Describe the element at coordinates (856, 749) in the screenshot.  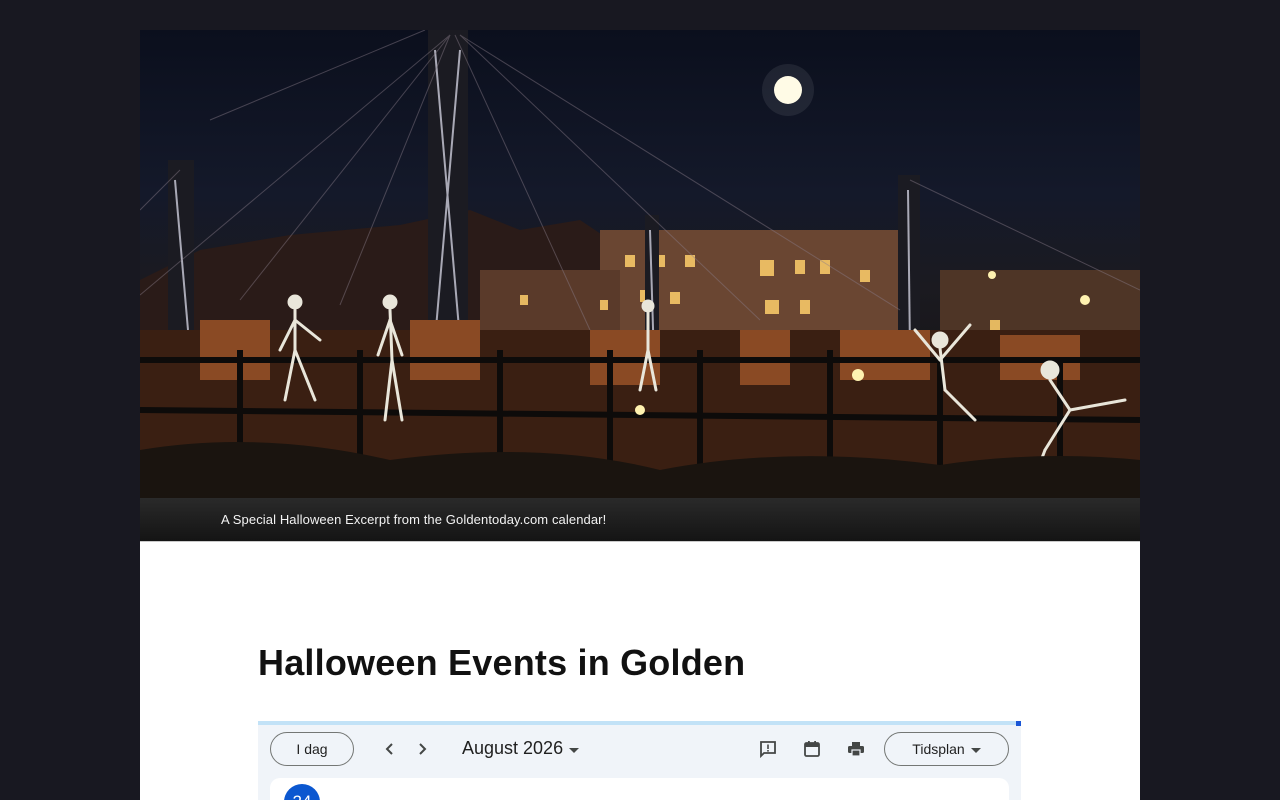
I see `print-icon` at that location.